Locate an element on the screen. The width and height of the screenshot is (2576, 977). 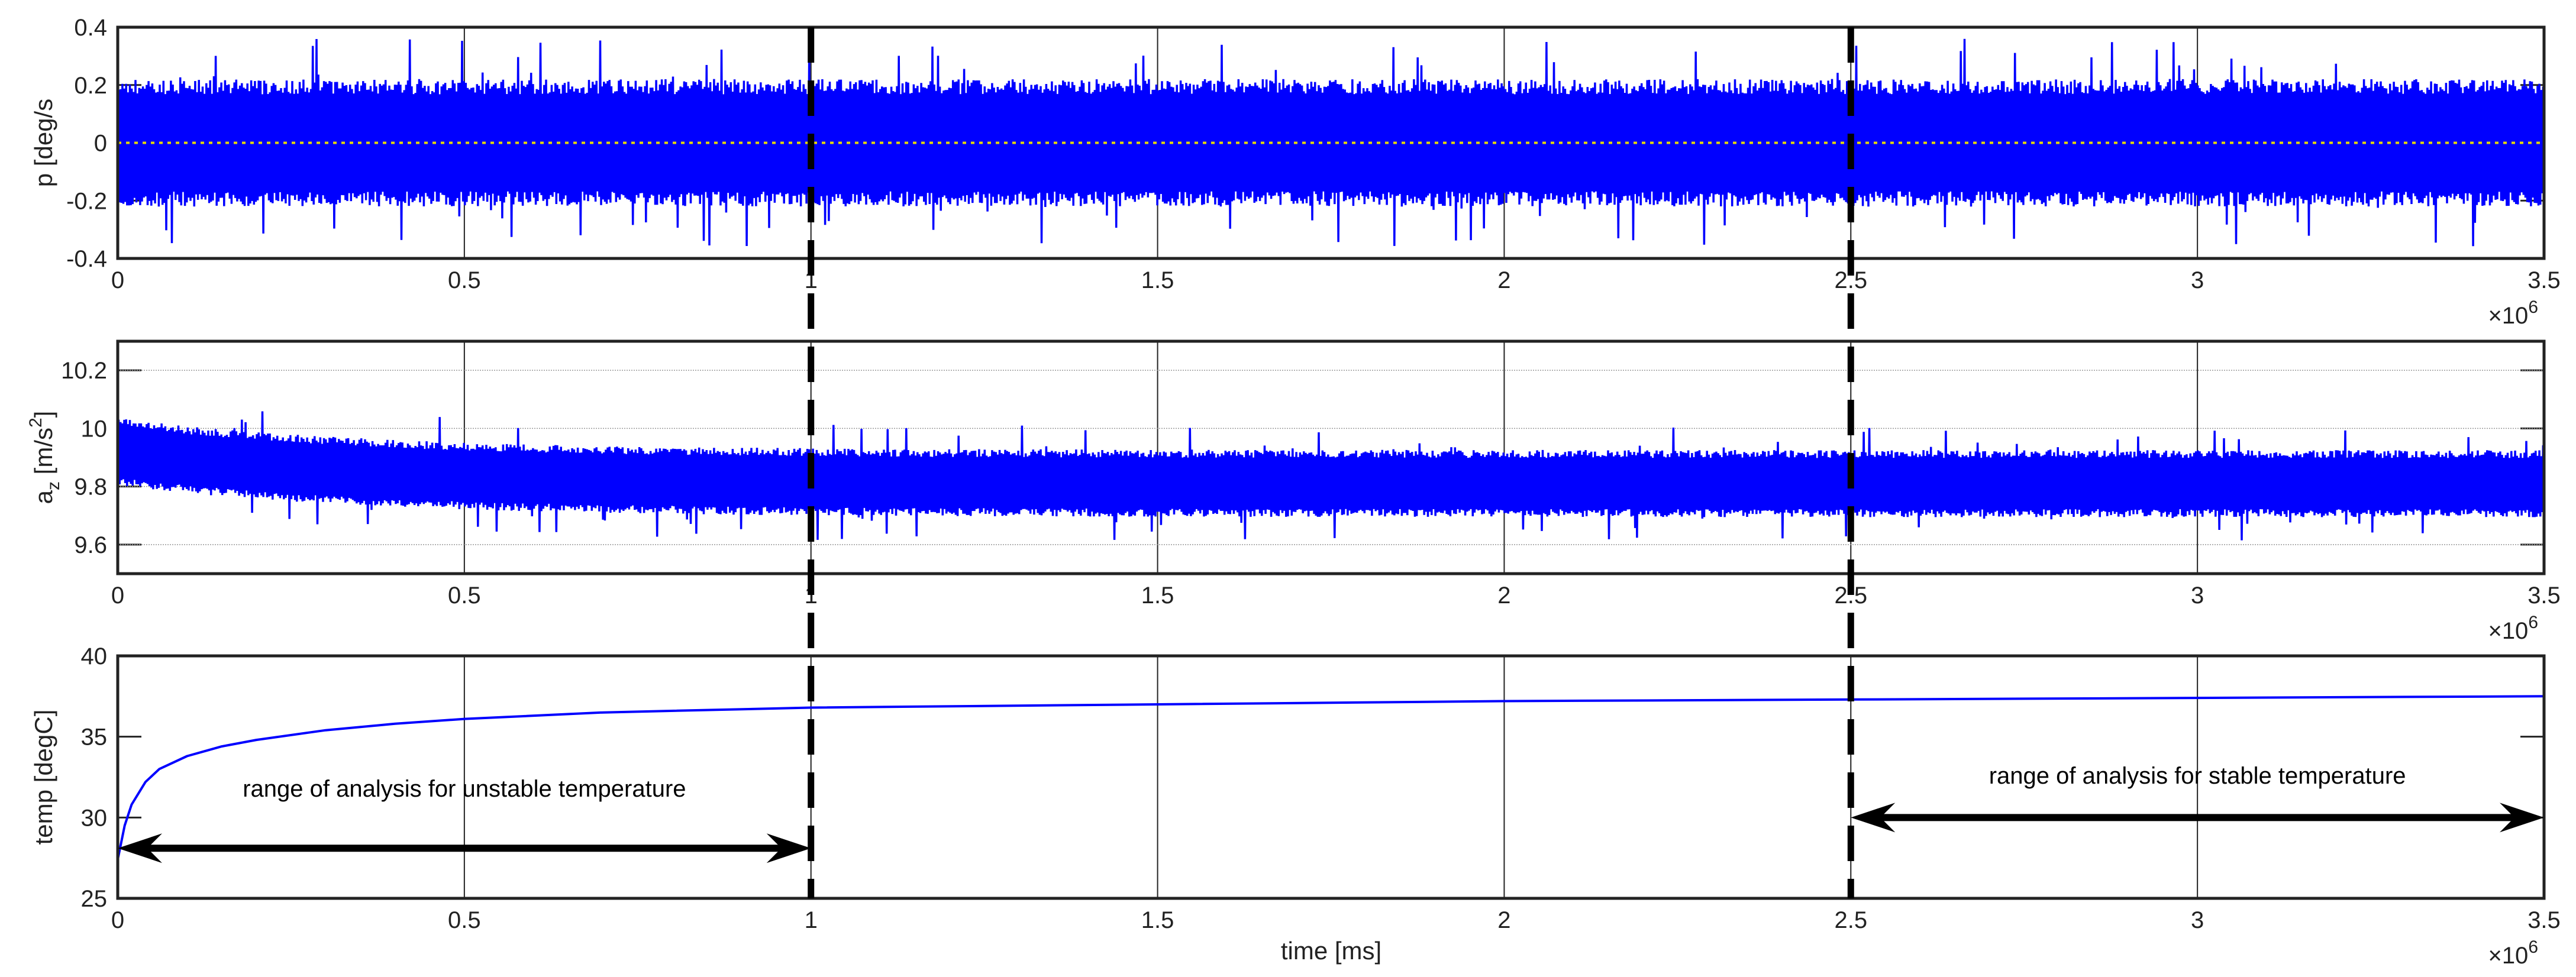
x-axis-label: time [ms] is located at coordinates (1331, 951).